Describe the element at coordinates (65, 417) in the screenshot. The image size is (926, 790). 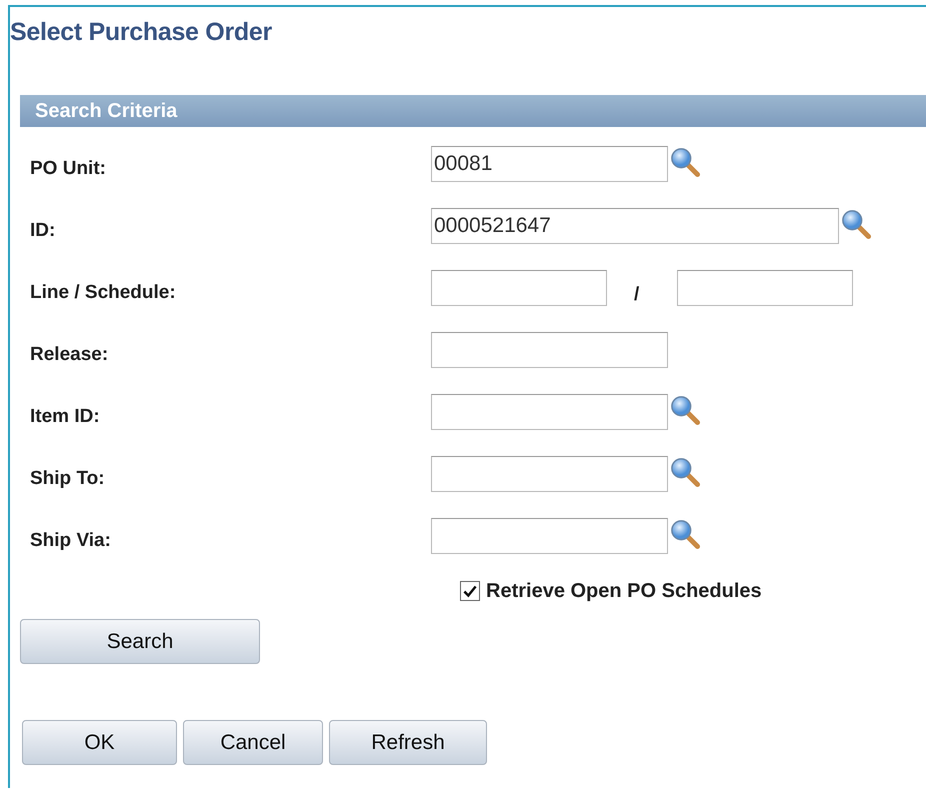
I see `field-label: Item ID:` at that location.